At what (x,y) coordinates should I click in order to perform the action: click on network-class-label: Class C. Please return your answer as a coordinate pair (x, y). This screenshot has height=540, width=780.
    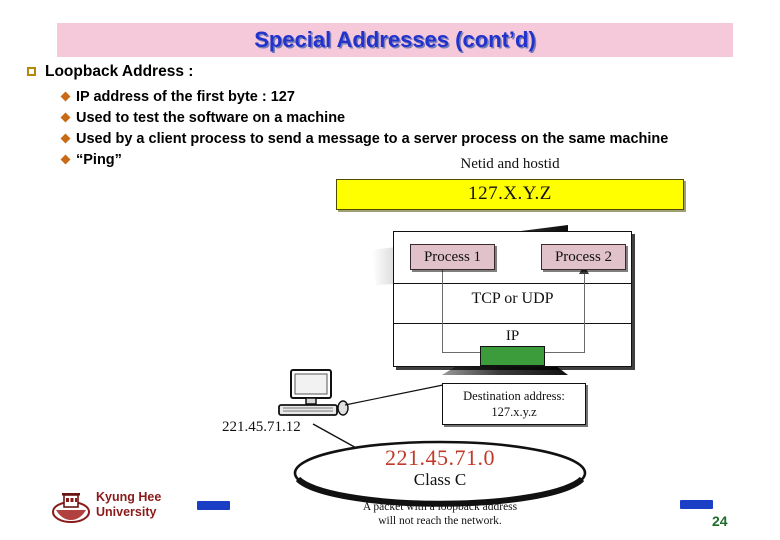
    Looking at the image, I should click on (440, 479).